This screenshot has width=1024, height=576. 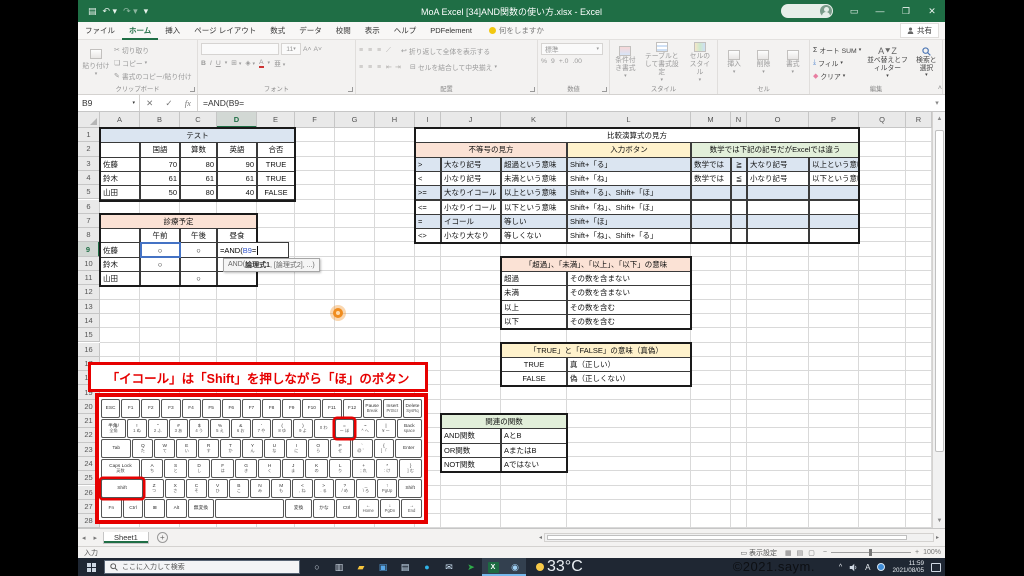 What do you see at coordinates (871, 552) in the screenshot?
I see `zoom-slider` at bounding box center [871, 552].